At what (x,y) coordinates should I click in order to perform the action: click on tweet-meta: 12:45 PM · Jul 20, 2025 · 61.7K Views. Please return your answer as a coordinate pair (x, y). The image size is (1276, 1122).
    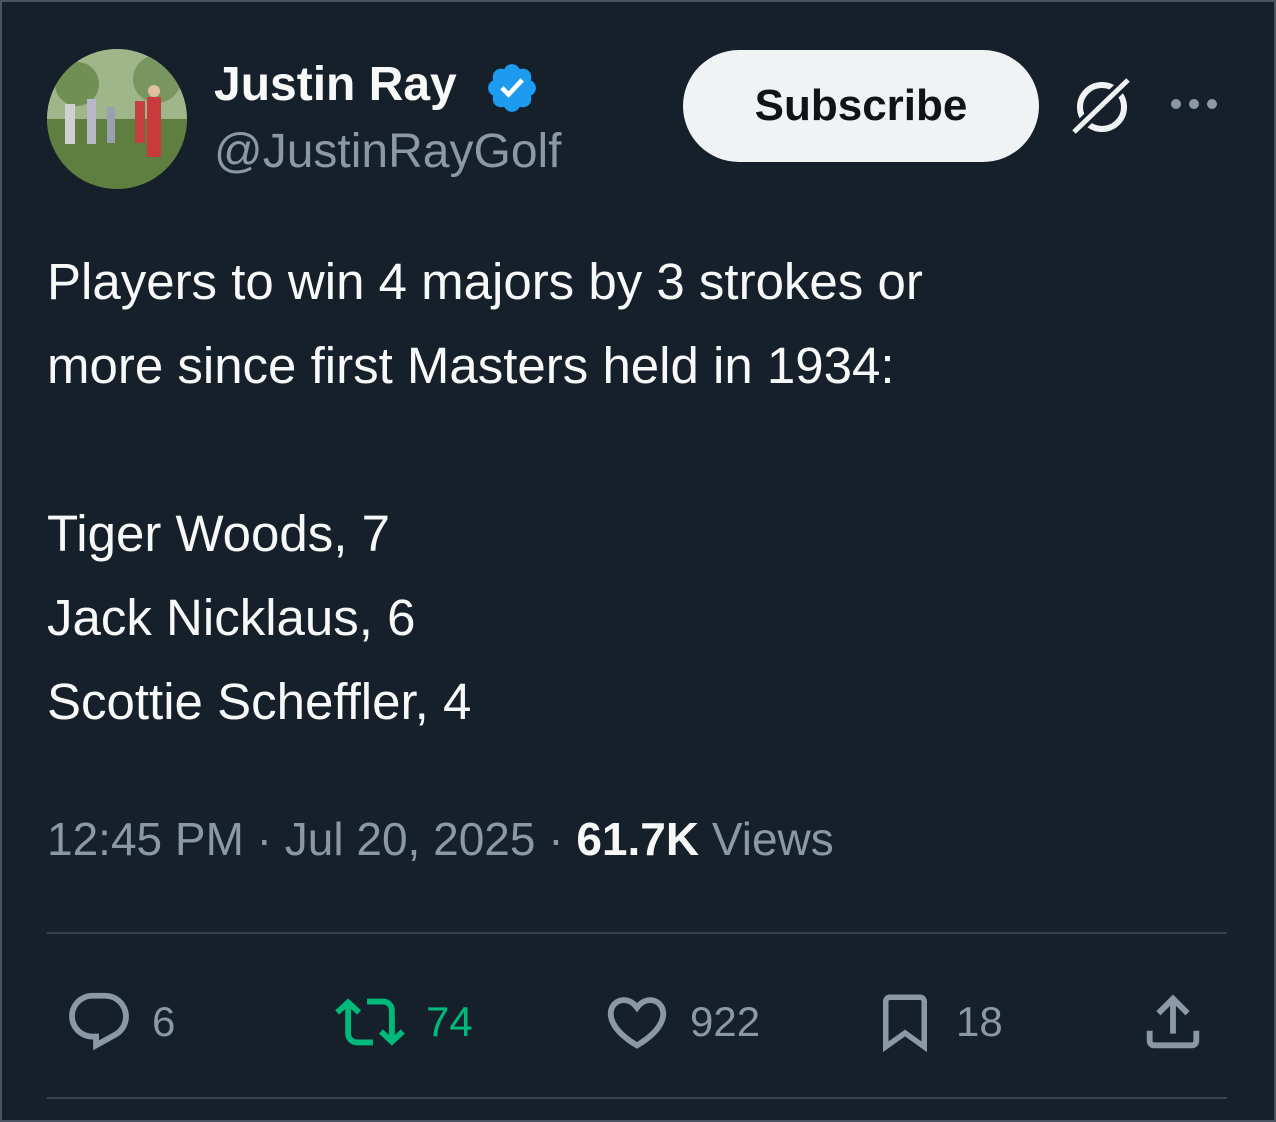
    Looking at the image, I should click on (440, 839).